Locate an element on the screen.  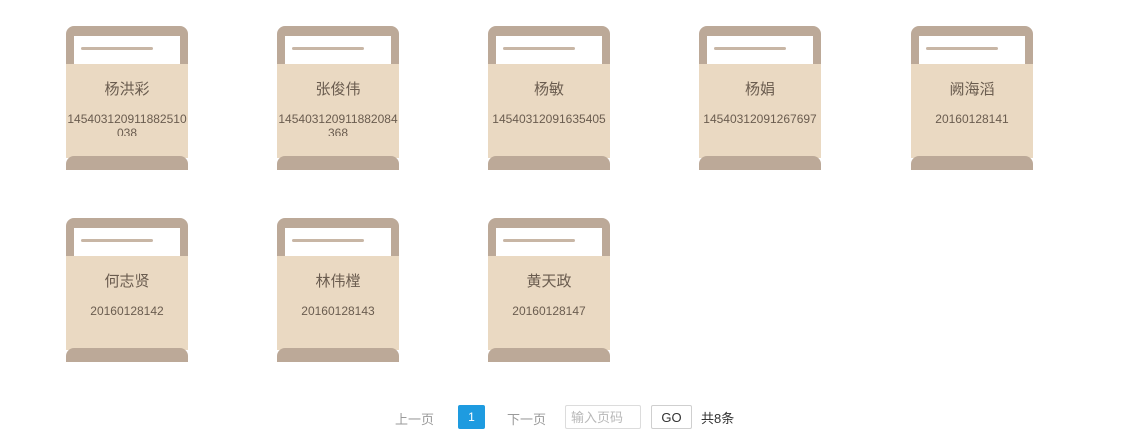
page-number-input is located at coordinates (603, 417).